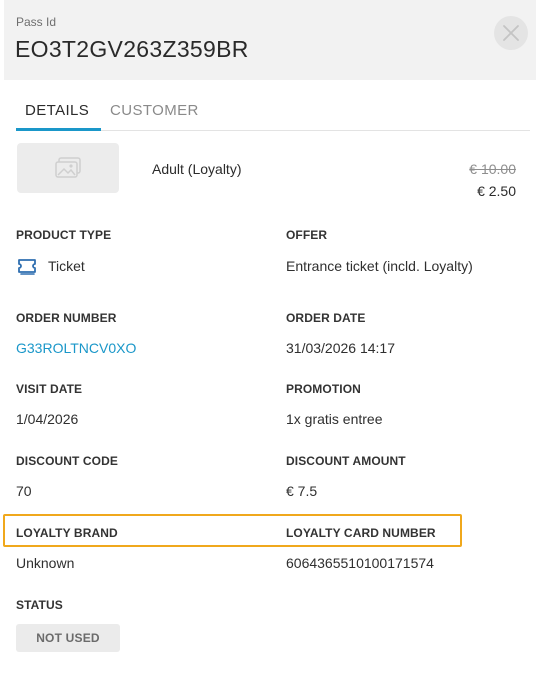 Image resolution: width=540 pixels, height=682 pixels. Describe the element at coordinates (68, 638) in the screenshot. I see `status-badge: NOT USED` at that location.